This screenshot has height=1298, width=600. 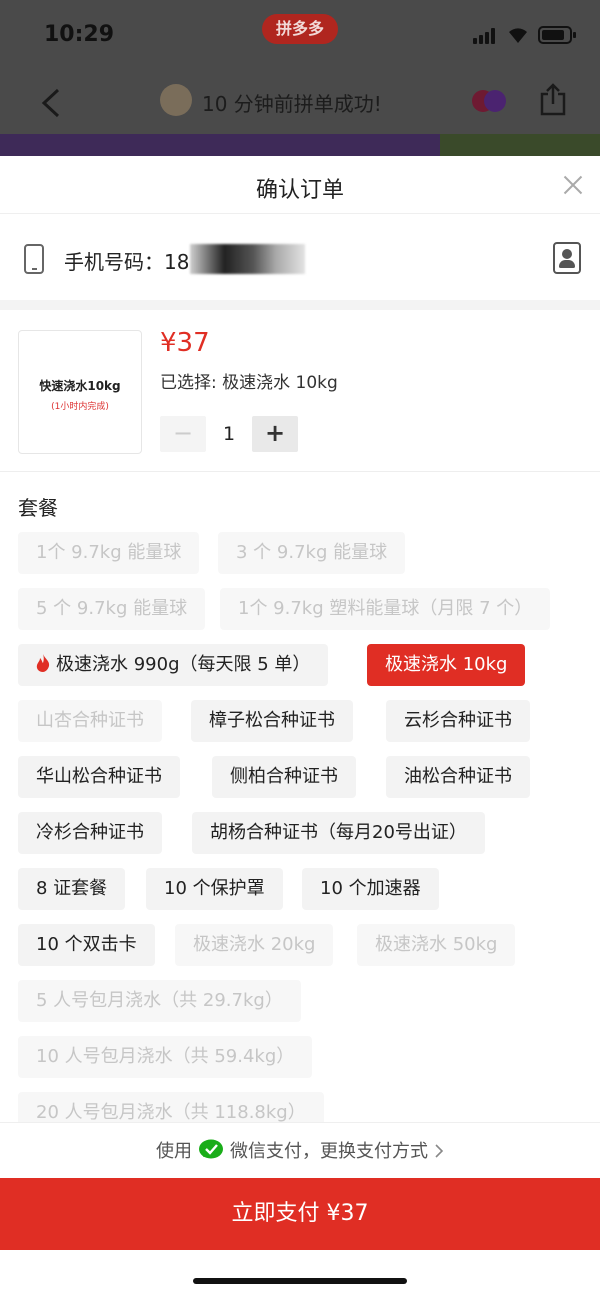 What do you see at coordinates (159, 1001) in the screenshot?
I see `package-option: 5 人号包月浇水（共 29.7kg）` at bounding box center [159, 1001].